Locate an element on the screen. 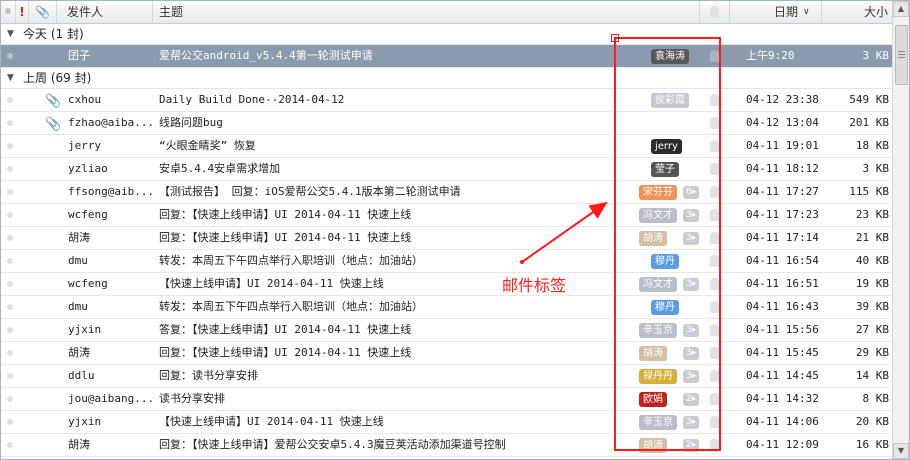 This screenshot has width=910, height=460. scroll-down-icon: ▼ is located at coordinates (901, 451).